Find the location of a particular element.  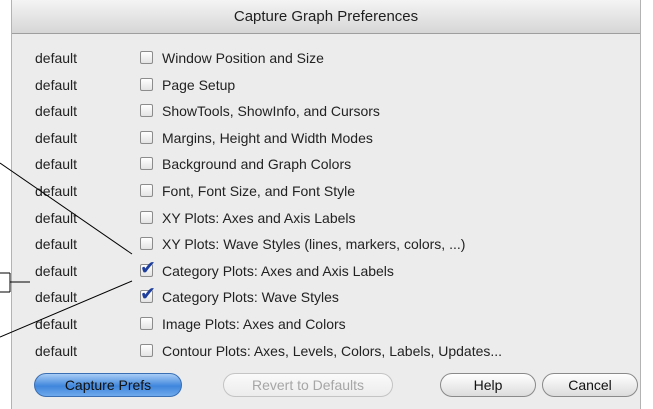

preference-row: default ✔ ShowTools, ShowInfo, and Cursors is located at coordinates (322, 112).